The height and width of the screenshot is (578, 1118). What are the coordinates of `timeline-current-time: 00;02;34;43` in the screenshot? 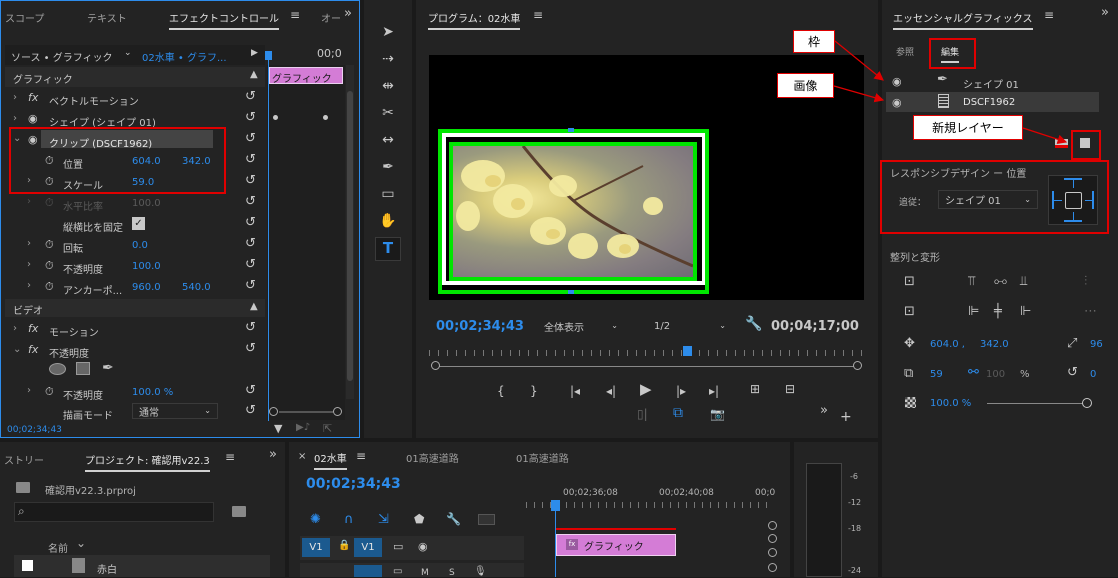 It's located at (353, 484).